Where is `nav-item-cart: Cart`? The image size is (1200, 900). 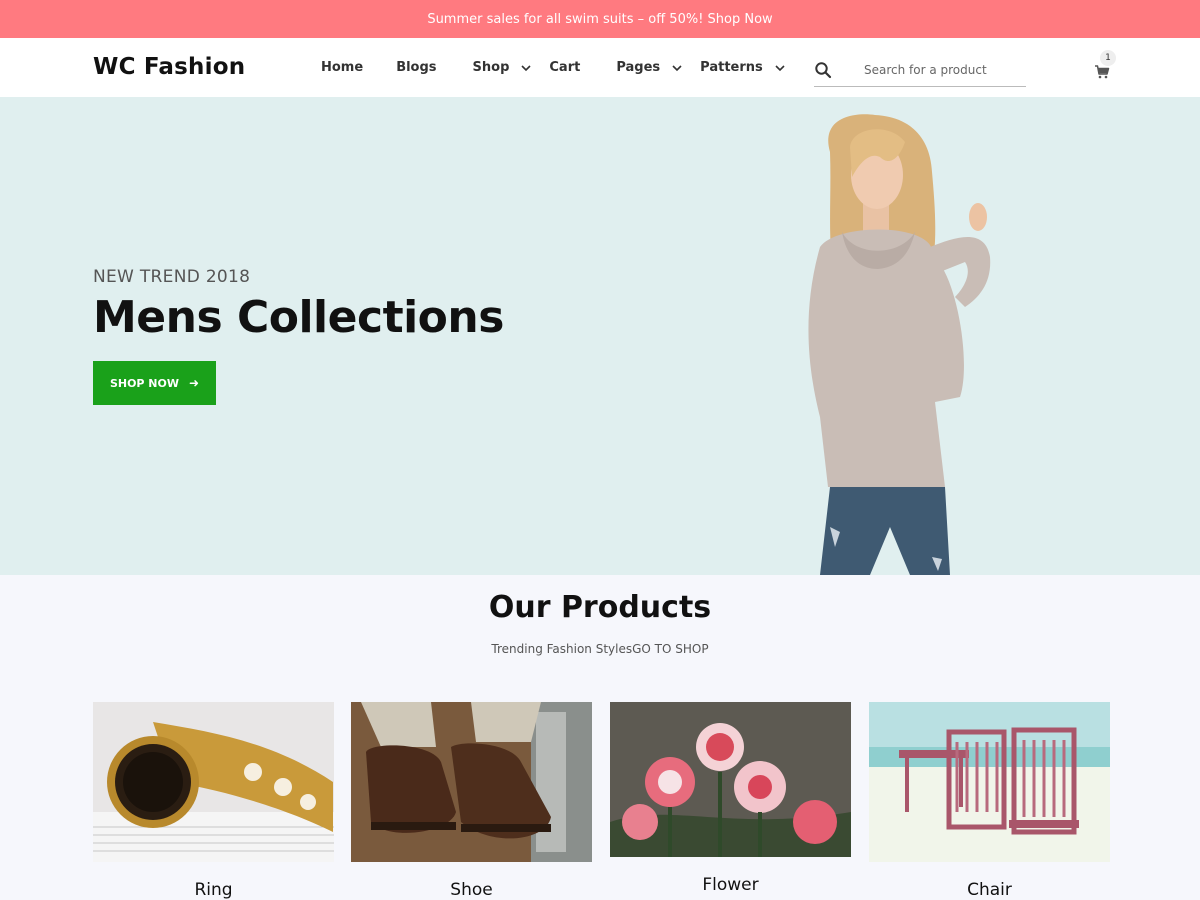 nav-item-cart: Cart is located at coordinates (564, 67).